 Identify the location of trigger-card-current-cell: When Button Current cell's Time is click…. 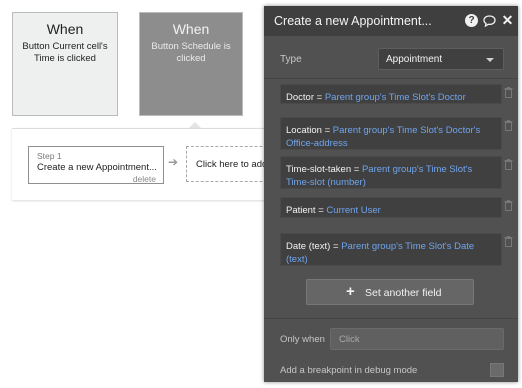
(65, 64).